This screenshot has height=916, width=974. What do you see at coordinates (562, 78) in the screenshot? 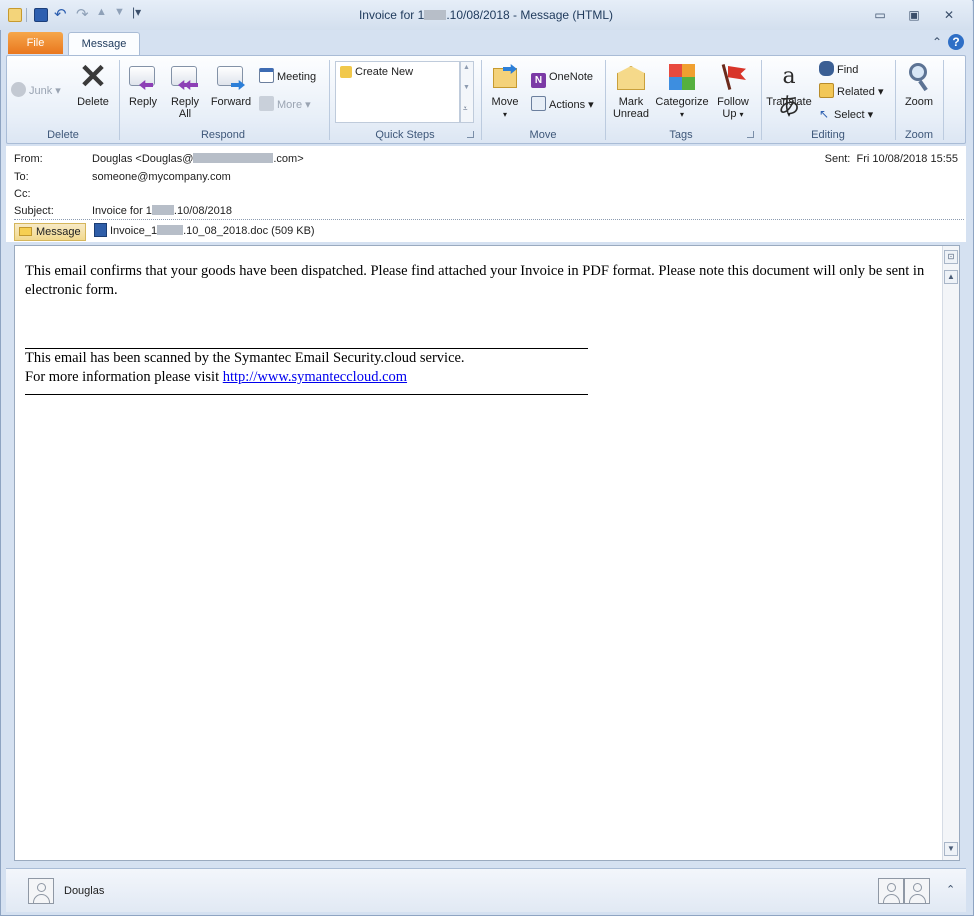
I see `onenote-button: N OneNote` at bounding box center [562, 78].